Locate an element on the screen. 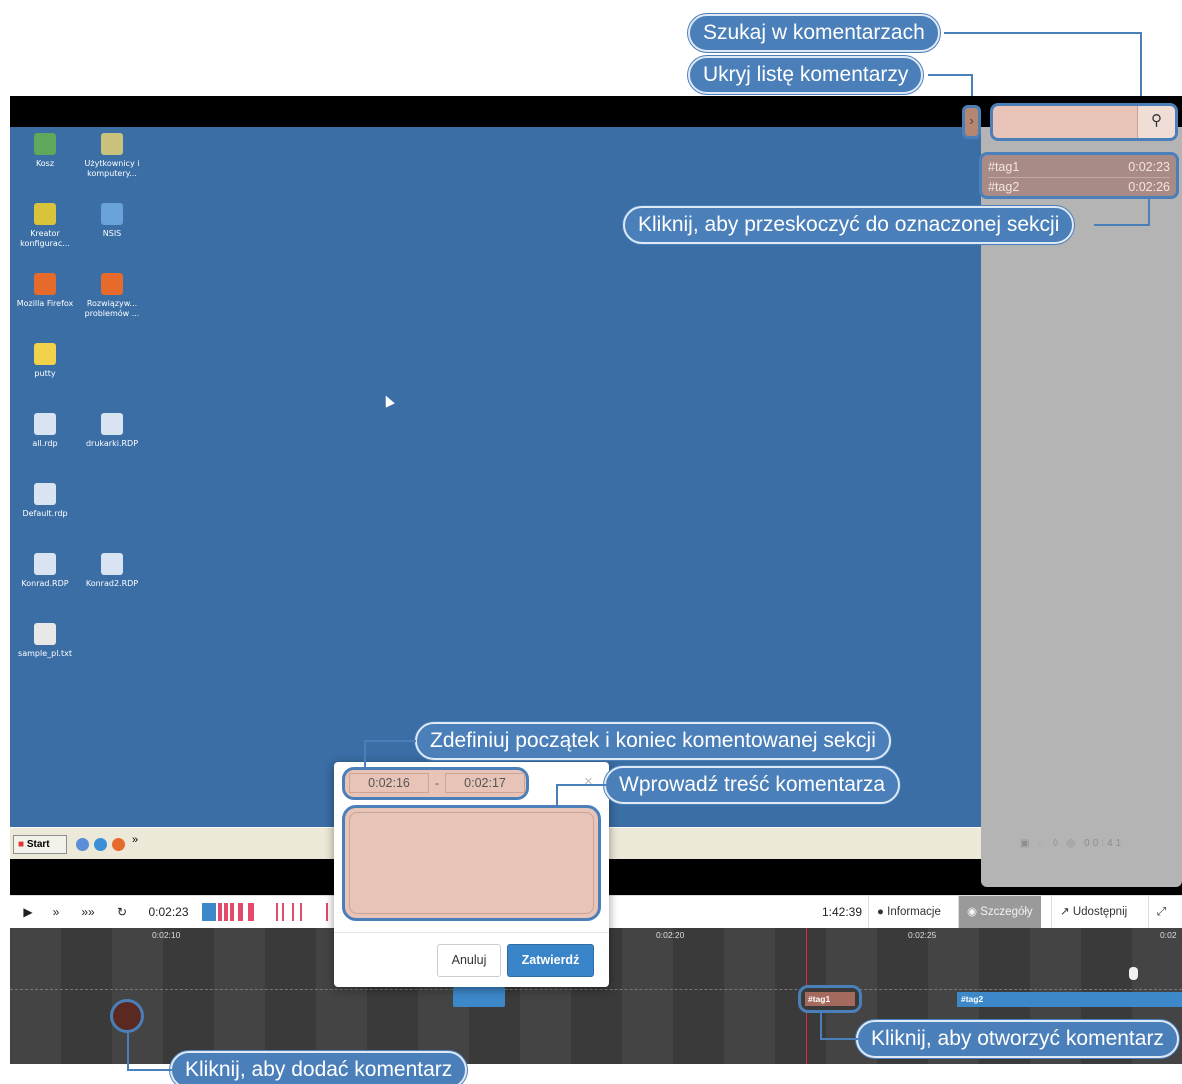 The width and height of the screenshot is (1182, 1084). comment-marker-label: #tag1 is located at coordinates (830, 999).